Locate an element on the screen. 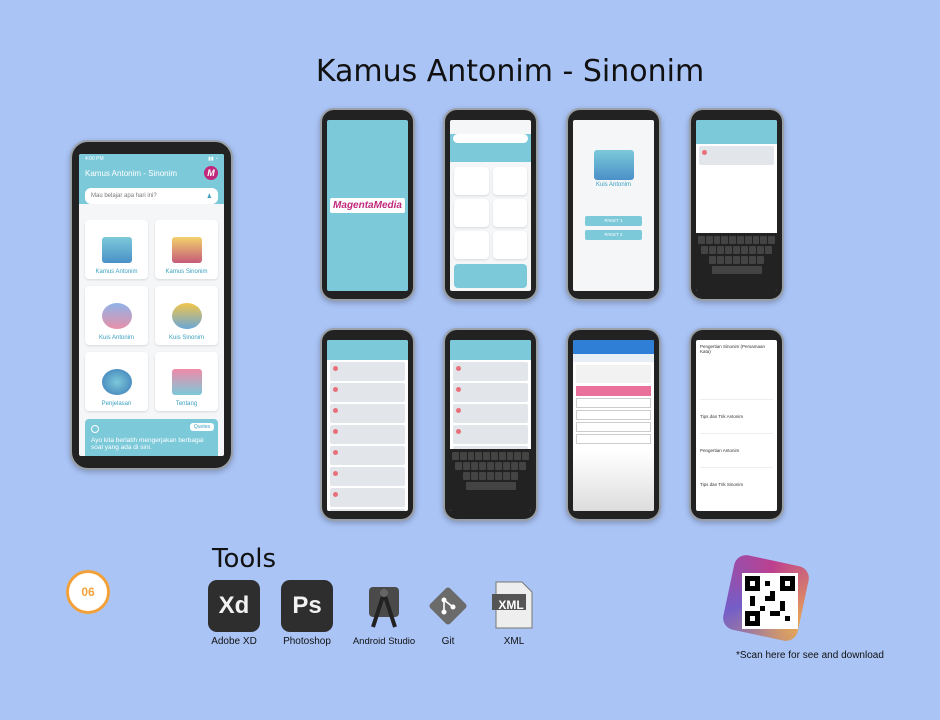 This screenshot has height=720, width=940. menu-kuis-antonim: Kuis Antonim is located at coordinates (116, 315).